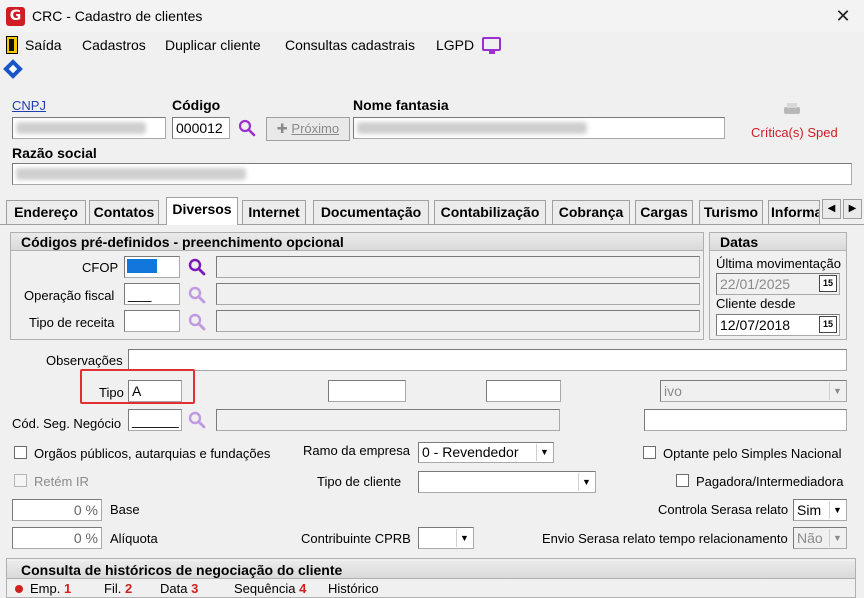 This screenshot has height=598, width=864. What do you see at coordinates (446, 538) in the screenshot?
I see `contribuinte-cprb-select: ▼` at bounding box center [446, 538].